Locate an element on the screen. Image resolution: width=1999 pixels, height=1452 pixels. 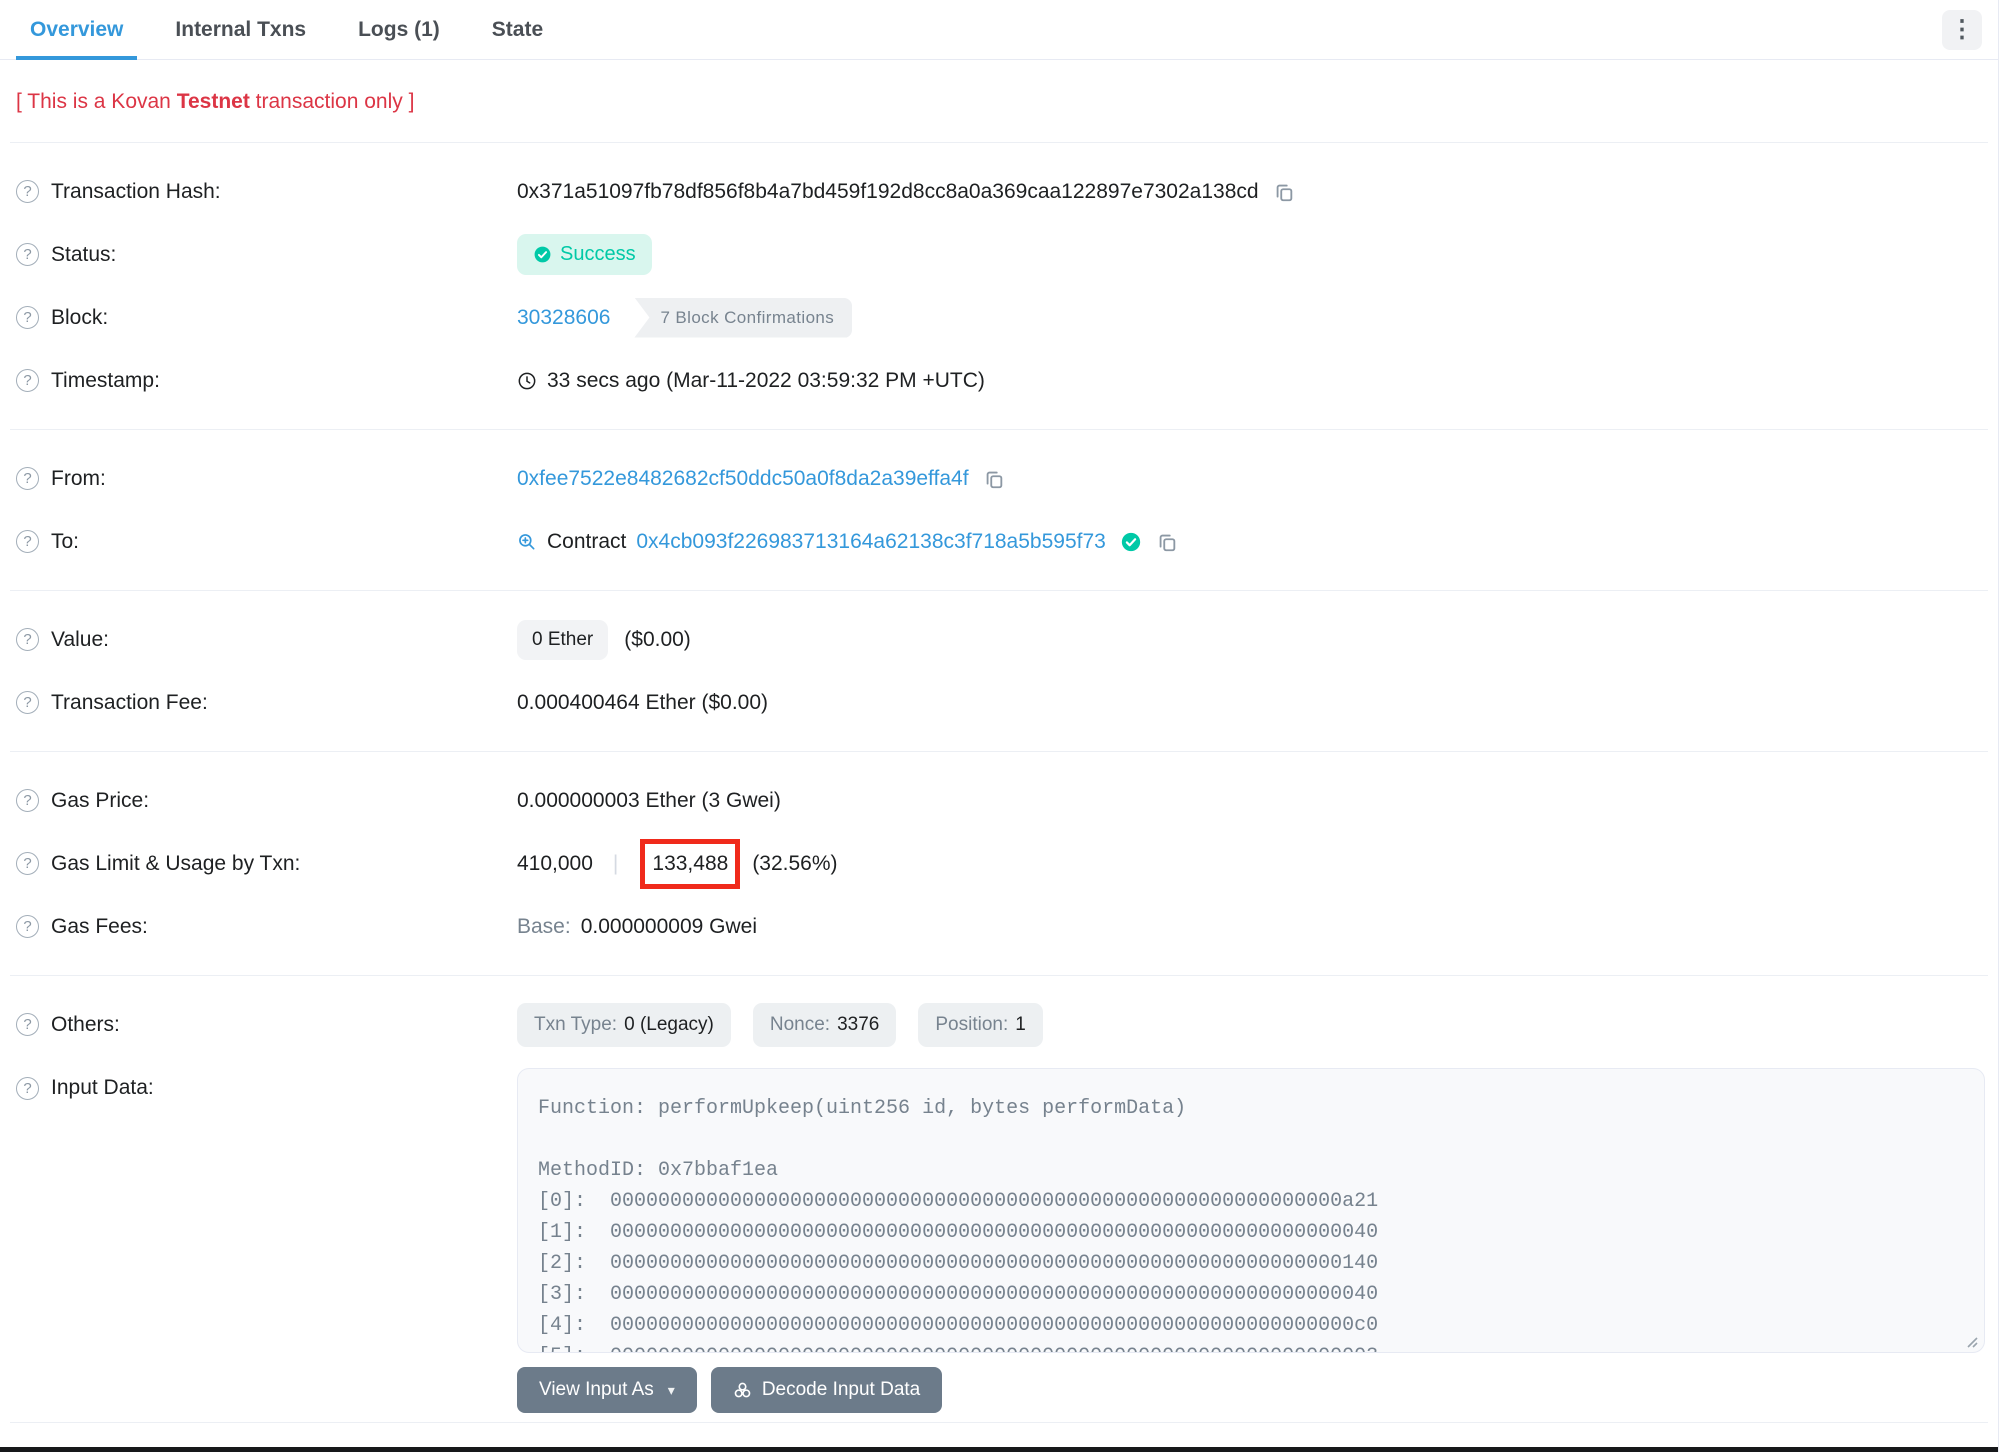
value-amount-badge: 0 Ether is located at coordinates (563, 639).